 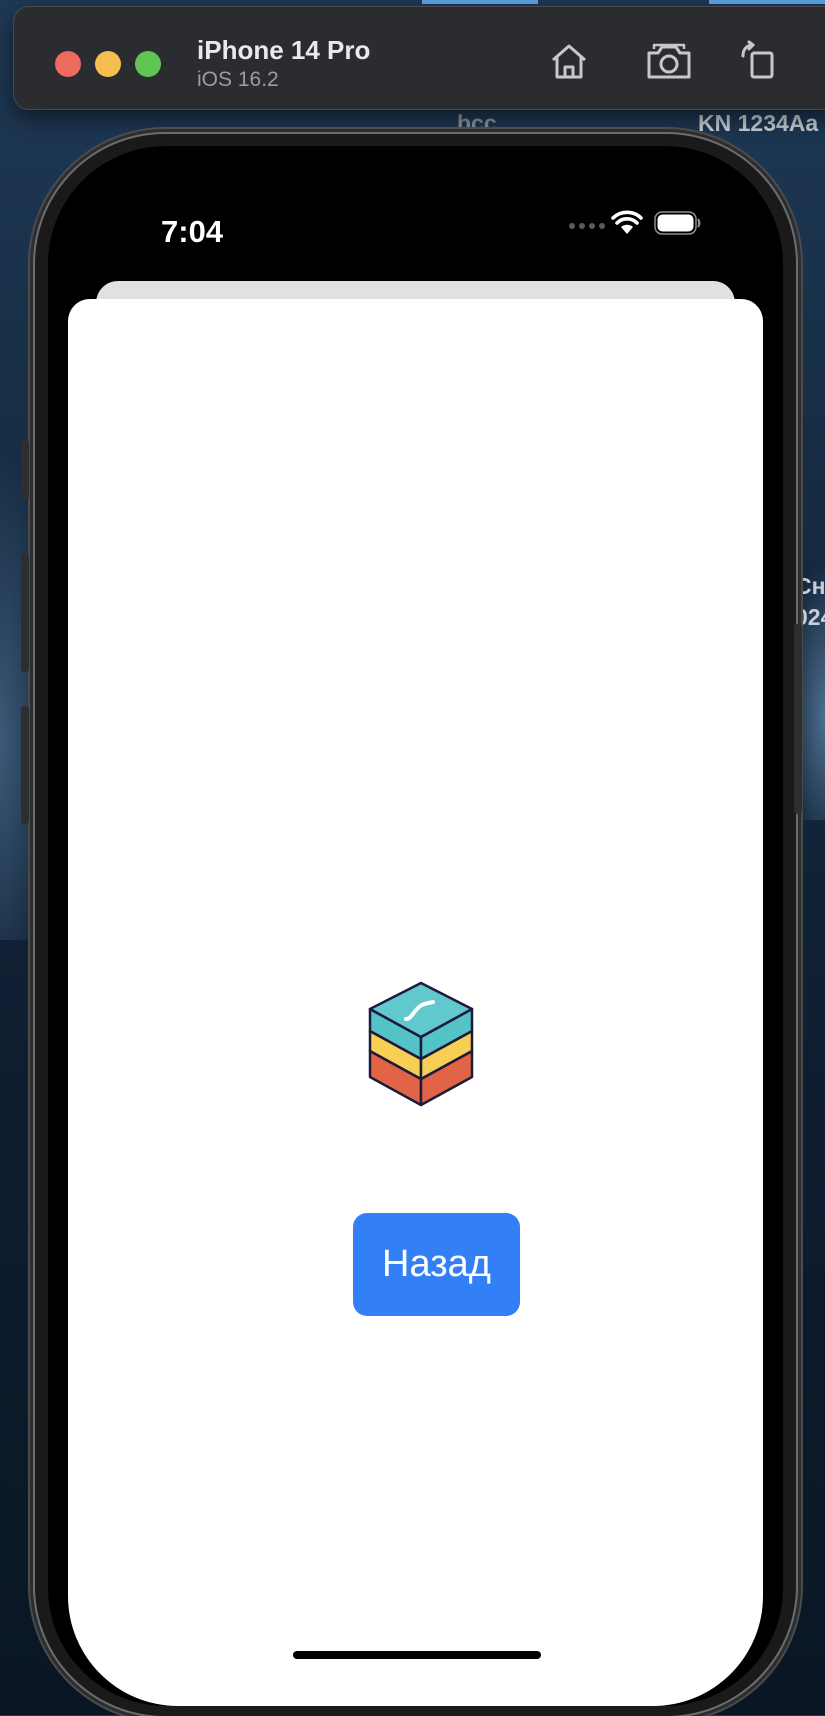 What do you see at coordinates (192, 231) in the screenshot?
I see `status-time: 7:04` at bounding box center [192, 231].